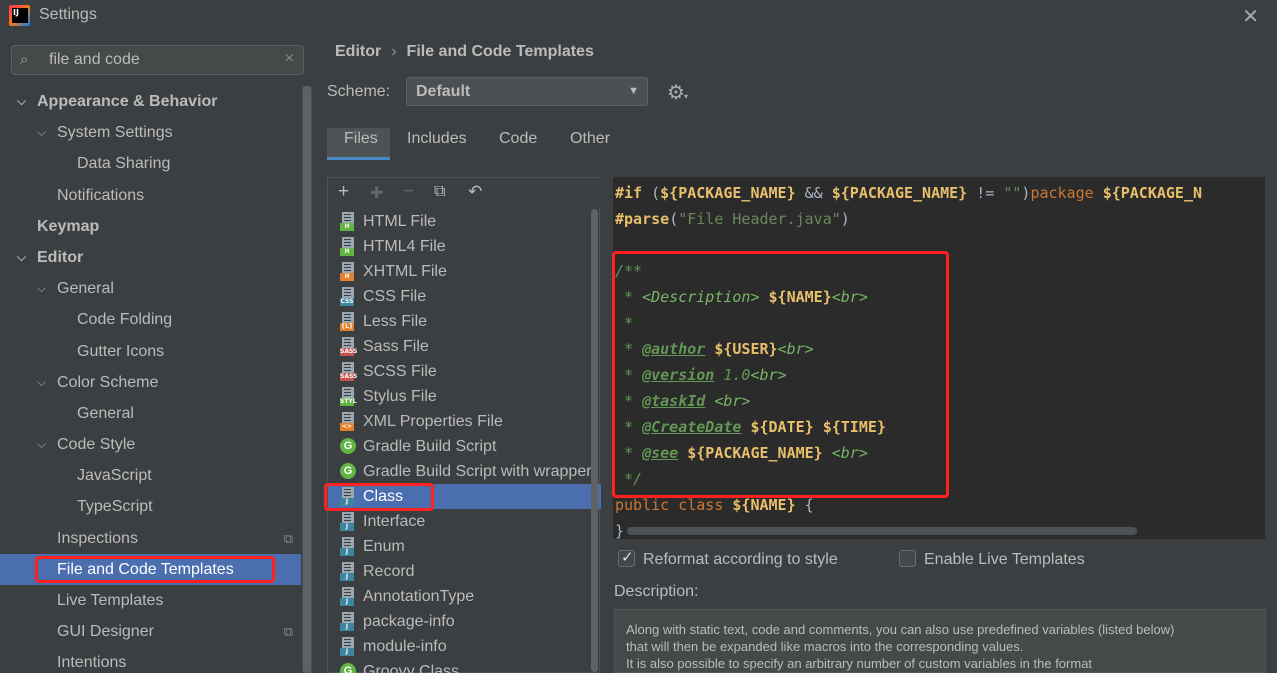 The width and height of the screenshot is (1277, 673). Describe the element at coordinates (125, 320) in the screenshot. I see `sidebar-item-label: Code Folding` at that location.